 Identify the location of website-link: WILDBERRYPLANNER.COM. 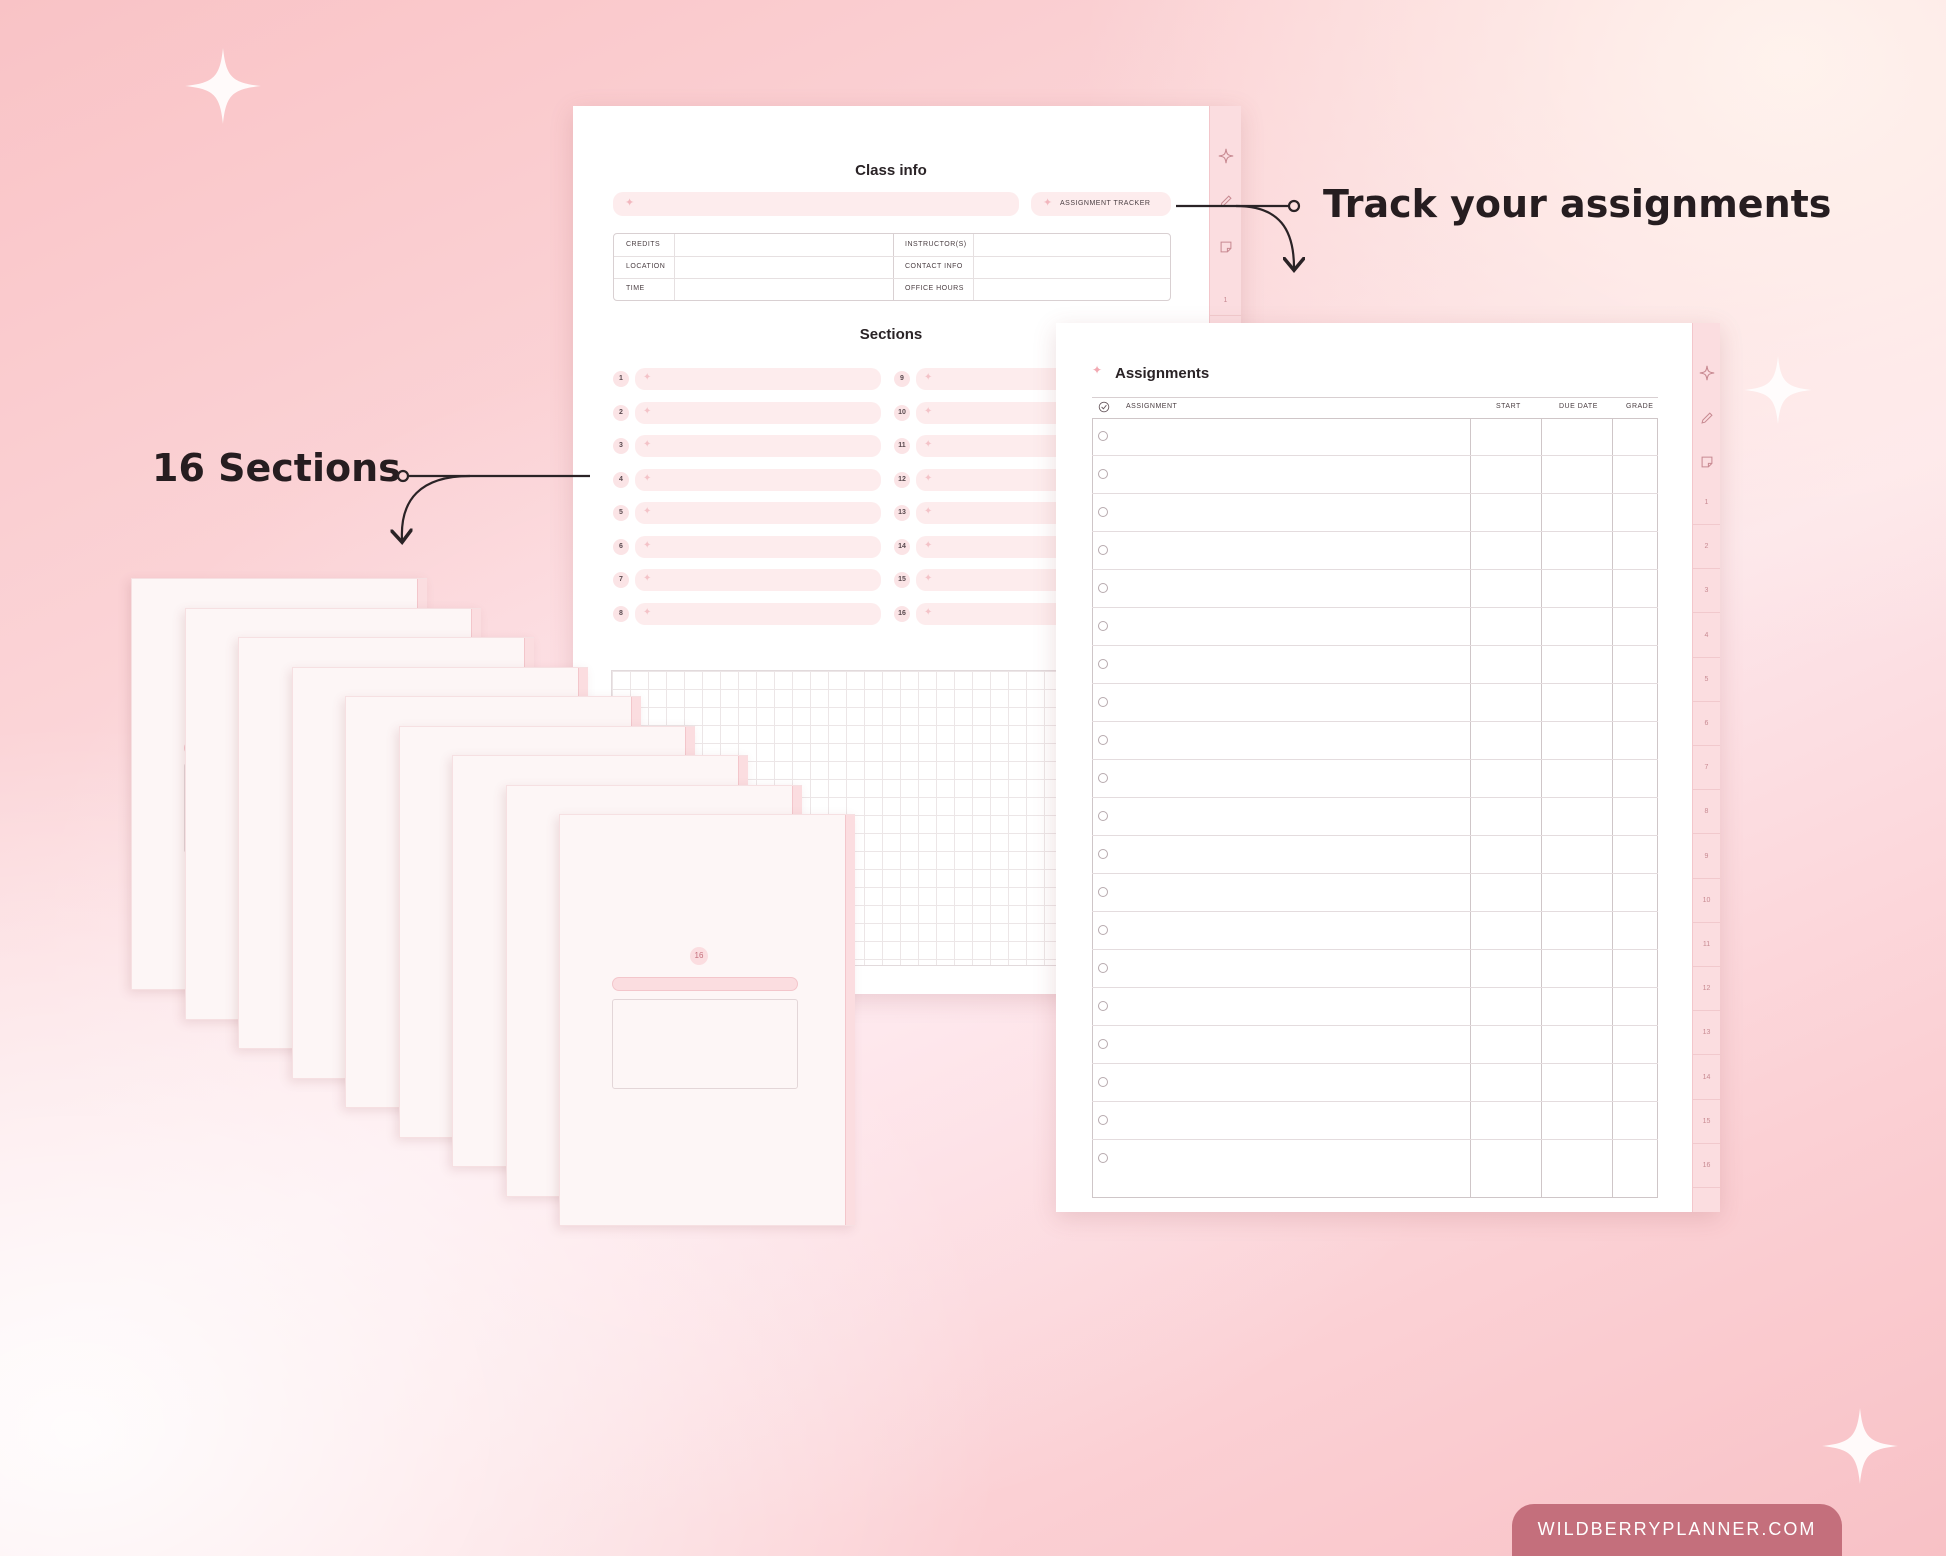
(1677, 1530).